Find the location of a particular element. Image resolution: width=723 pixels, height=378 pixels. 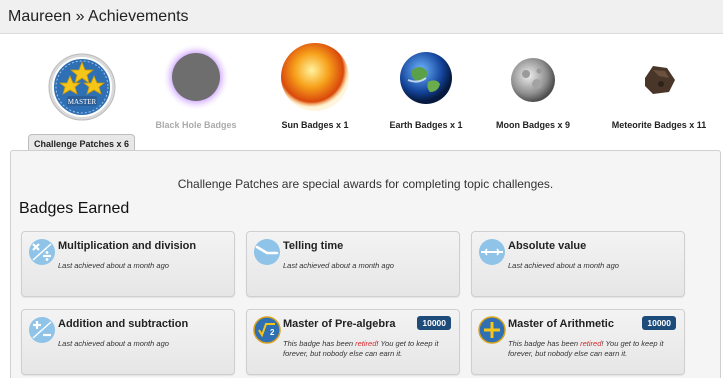

badge-category-label: Moon Badges x 9 is located at coordinates (532, 125).